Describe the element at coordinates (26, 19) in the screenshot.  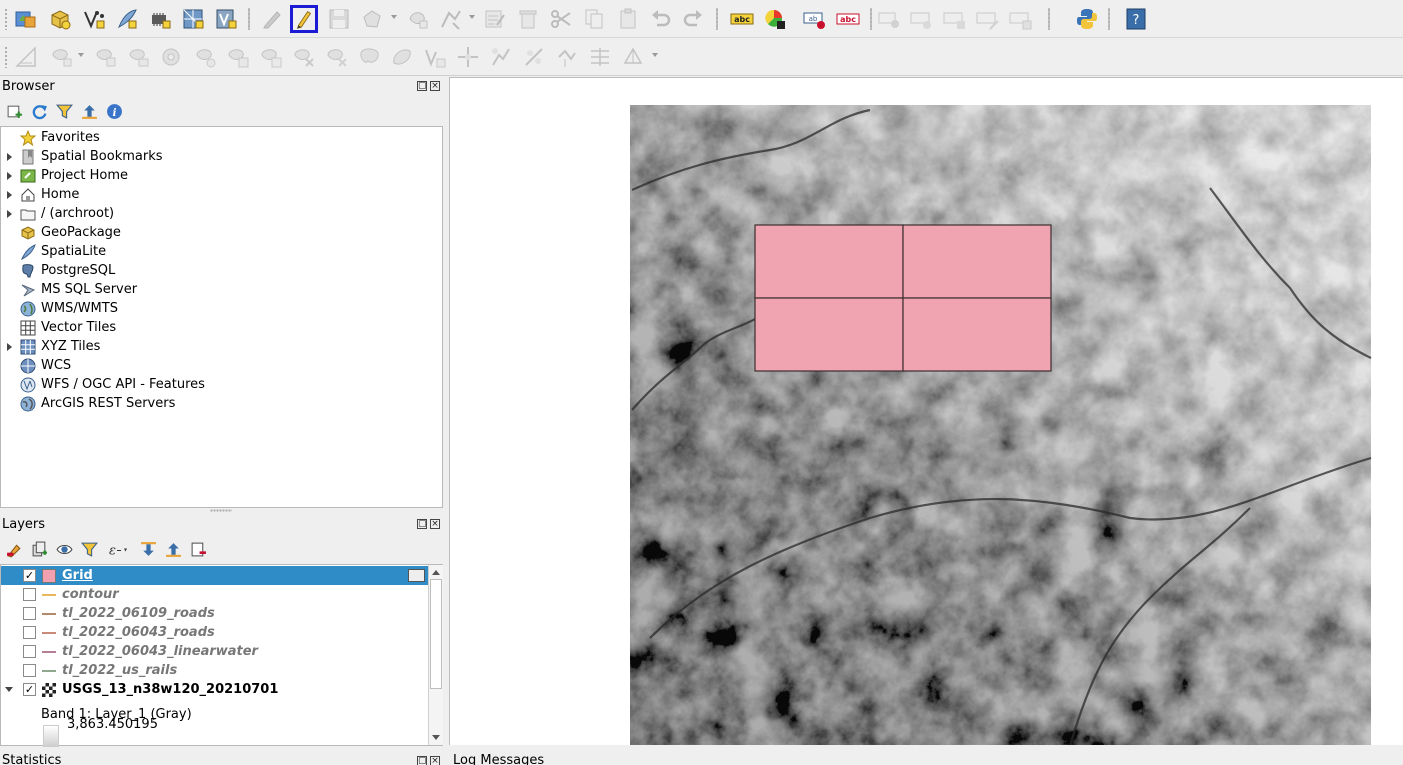
I see `open-data-source-manager-icon` at that location.